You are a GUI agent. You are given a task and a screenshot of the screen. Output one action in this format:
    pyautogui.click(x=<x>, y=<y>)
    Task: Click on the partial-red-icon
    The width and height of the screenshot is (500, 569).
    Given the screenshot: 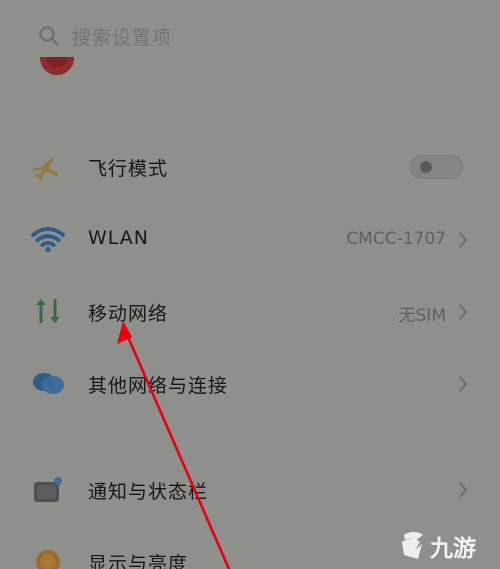 What is the action you would take?
    pyautogui.click(x=57, y=66)
    